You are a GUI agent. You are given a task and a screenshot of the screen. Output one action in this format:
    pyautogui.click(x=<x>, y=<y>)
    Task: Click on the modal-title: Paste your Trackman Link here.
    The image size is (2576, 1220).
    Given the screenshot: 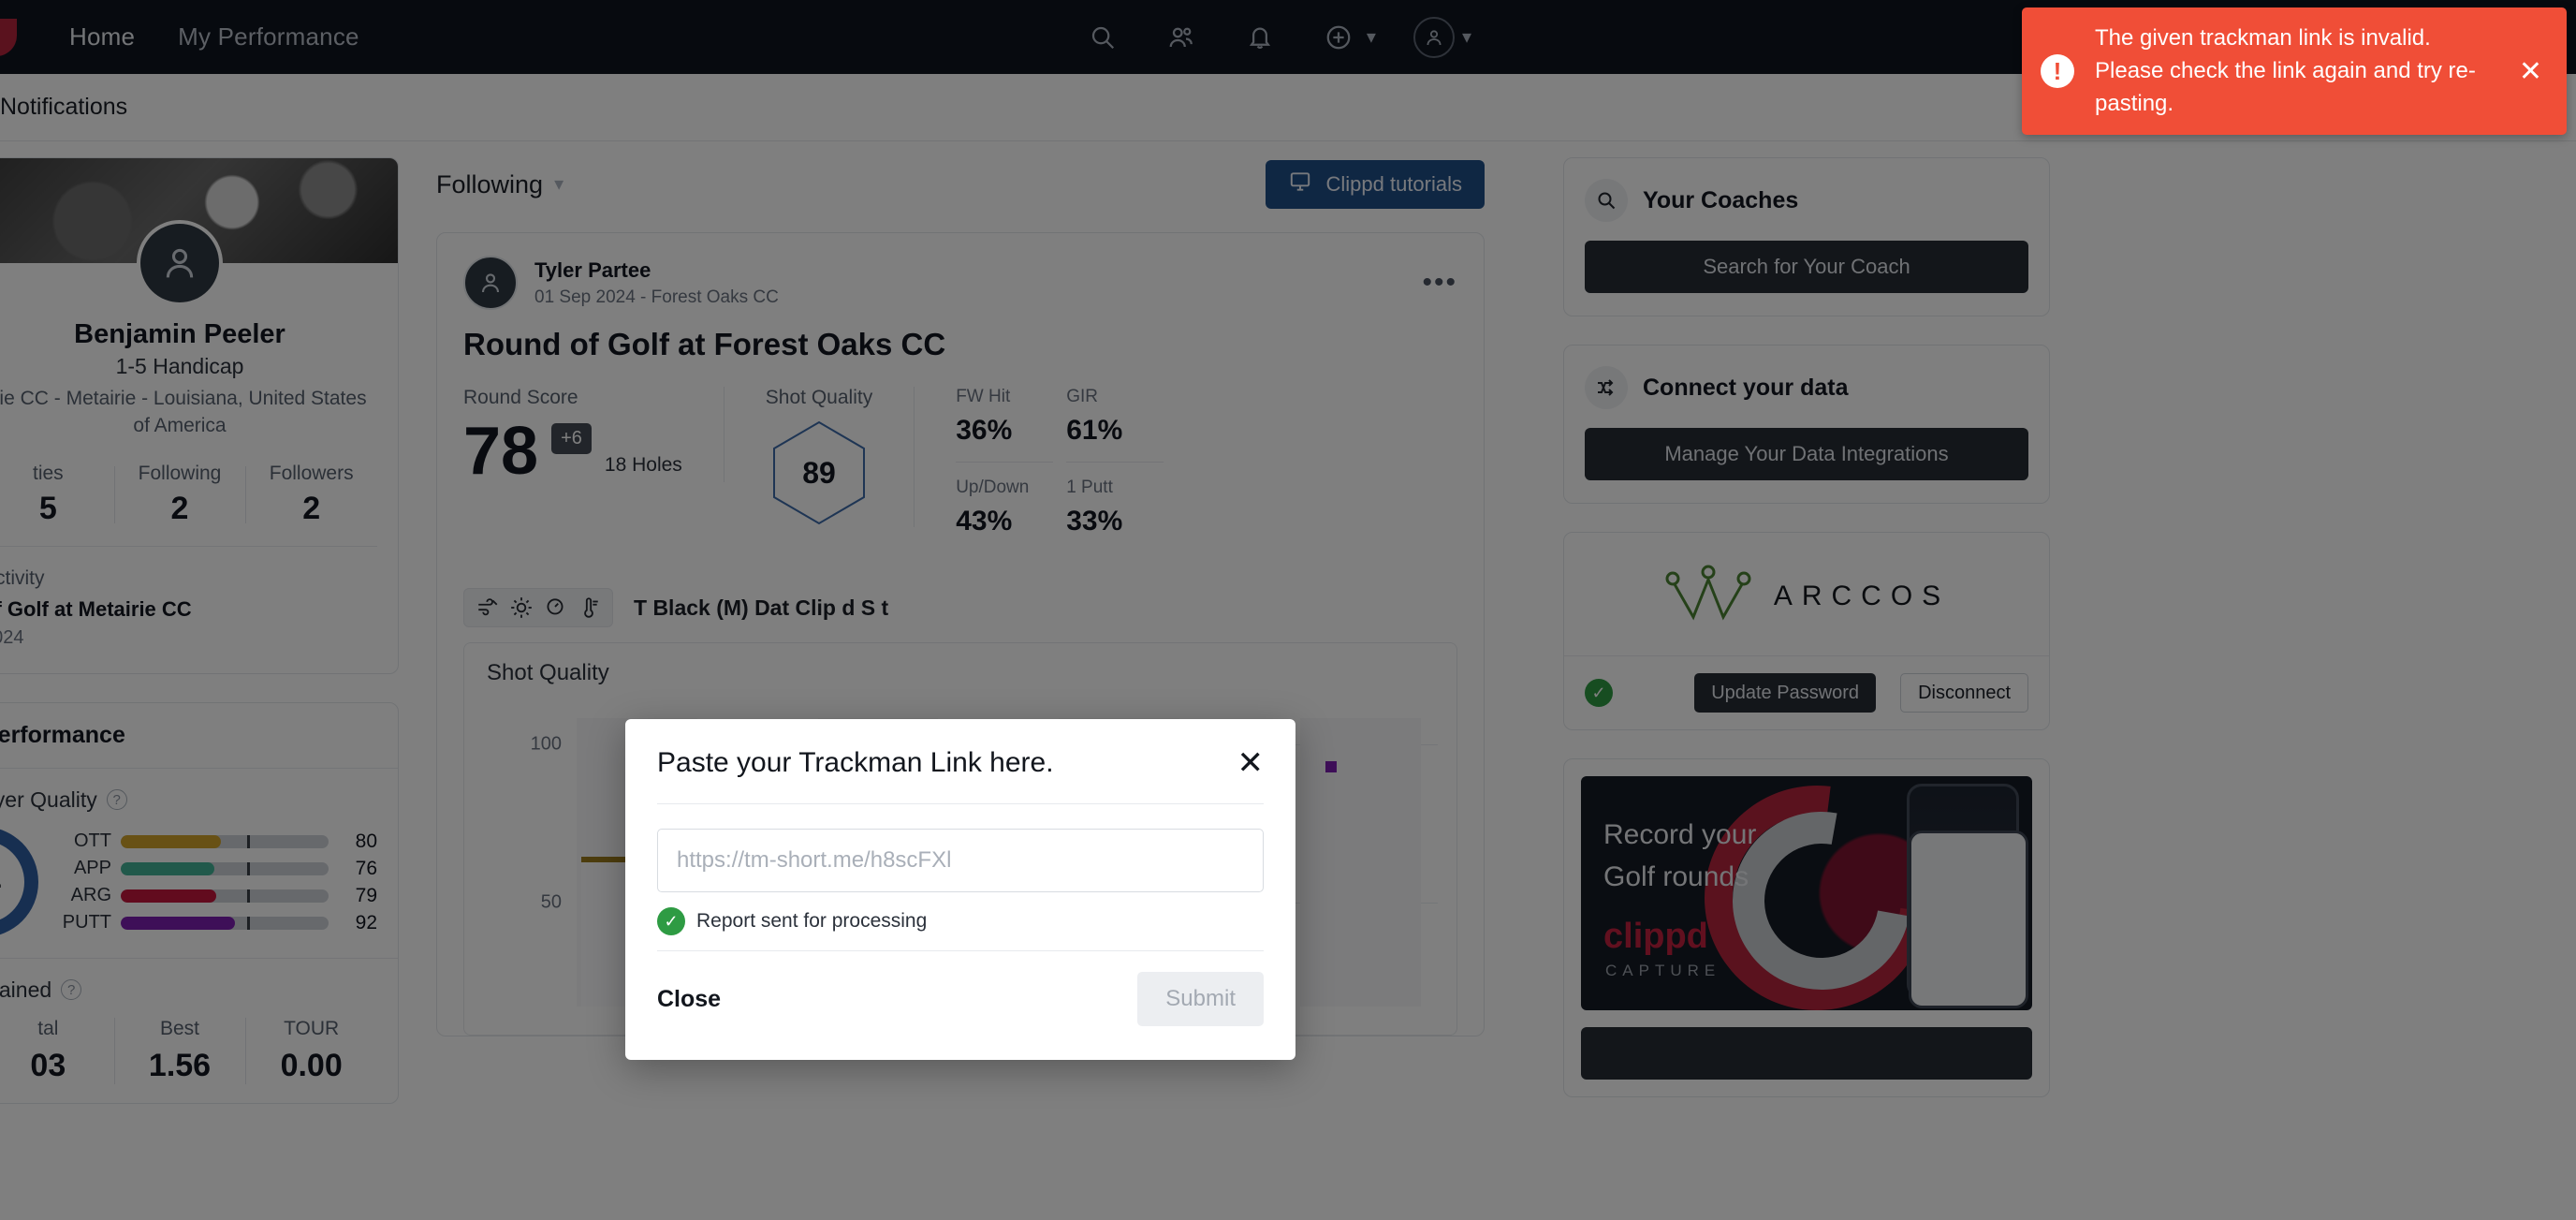 What is the action you would take?
    pyautogui.click(x=855, y=762)
    